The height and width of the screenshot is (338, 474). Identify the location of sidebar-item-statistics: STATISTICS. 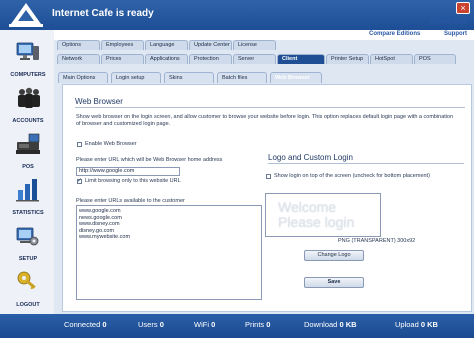
(28, 197).